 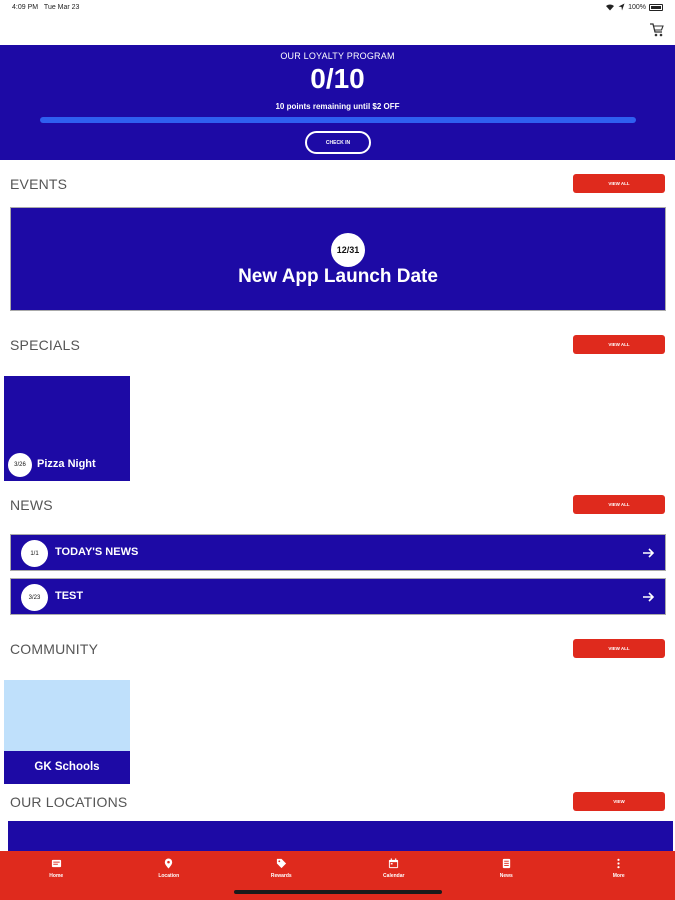 What do you see at coordinates (637, 7) in the screenshot?
I see `battery-percent: 100%` at bounding box center [637, 7].